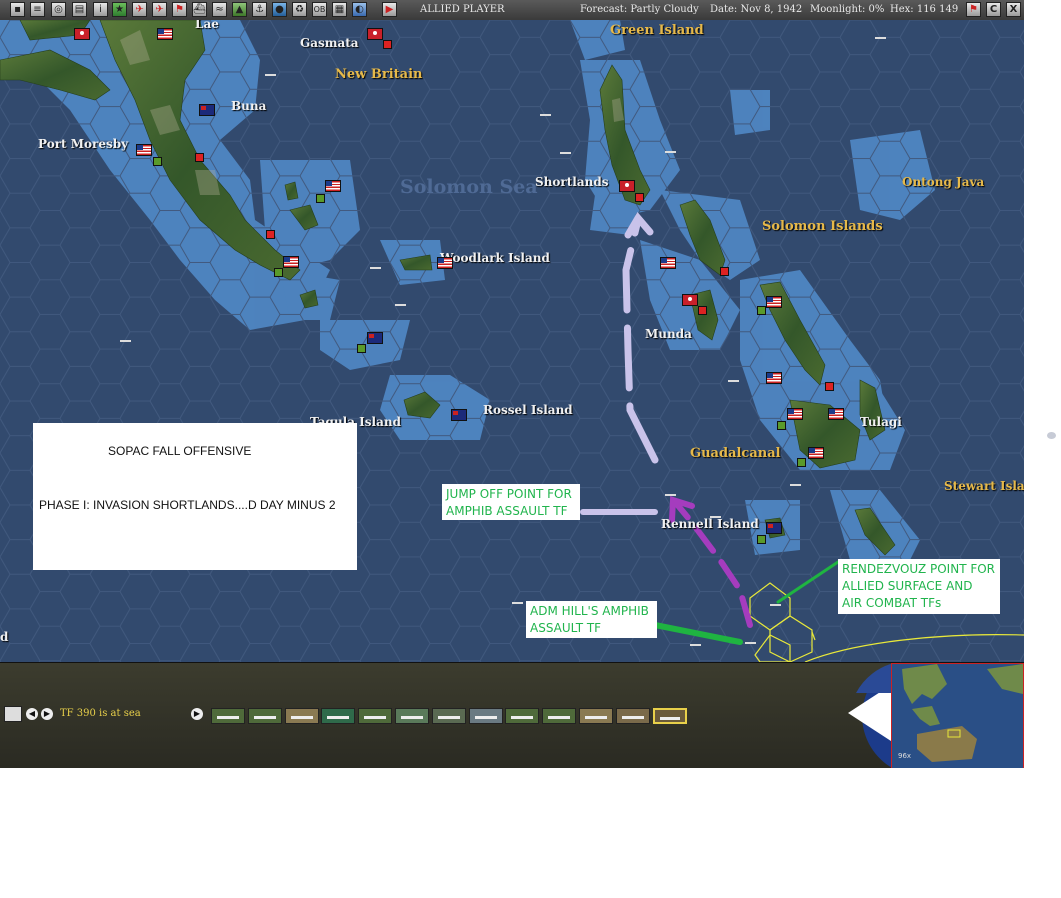  What do you see at coordinates (339, 9) in the screenshot?
I see `overlay-icon: ▦` at bounding box center [339, 9].